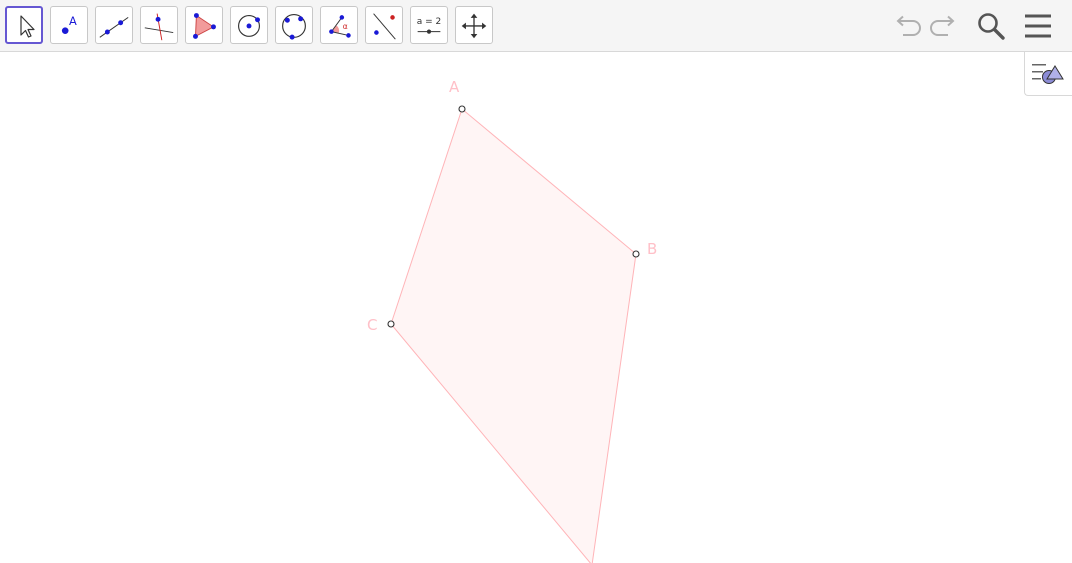 Image resolution: width=1072 pixels, height=563 pixels. I want to click on tool-circle-three-points, so click(294, 25).